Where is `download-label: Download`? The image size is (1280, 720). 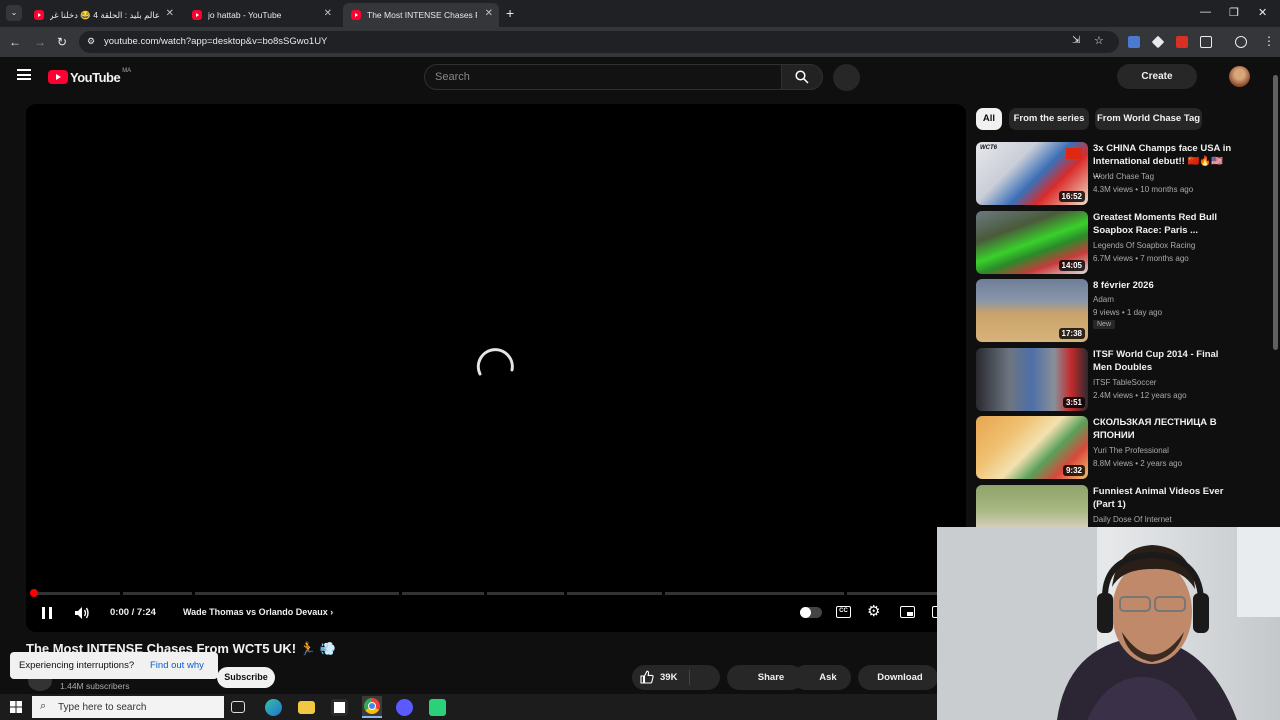 download-label: Download is located at coordinates (900, 677).